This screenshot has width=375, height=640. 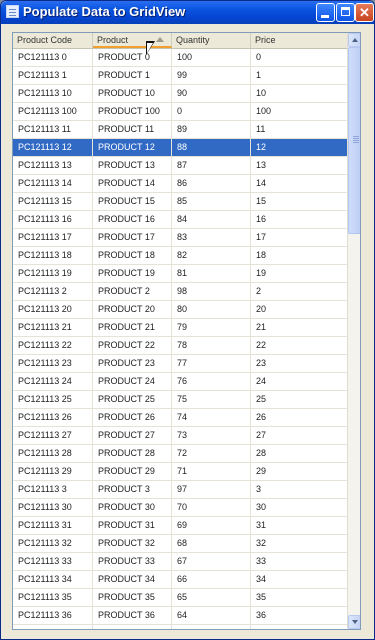 What do you see at coordinates (180, 598) in the screenshot?
I see `table-row: PC121113 35 PRODUCT 35 65 35` at bounding box center [180, 598].